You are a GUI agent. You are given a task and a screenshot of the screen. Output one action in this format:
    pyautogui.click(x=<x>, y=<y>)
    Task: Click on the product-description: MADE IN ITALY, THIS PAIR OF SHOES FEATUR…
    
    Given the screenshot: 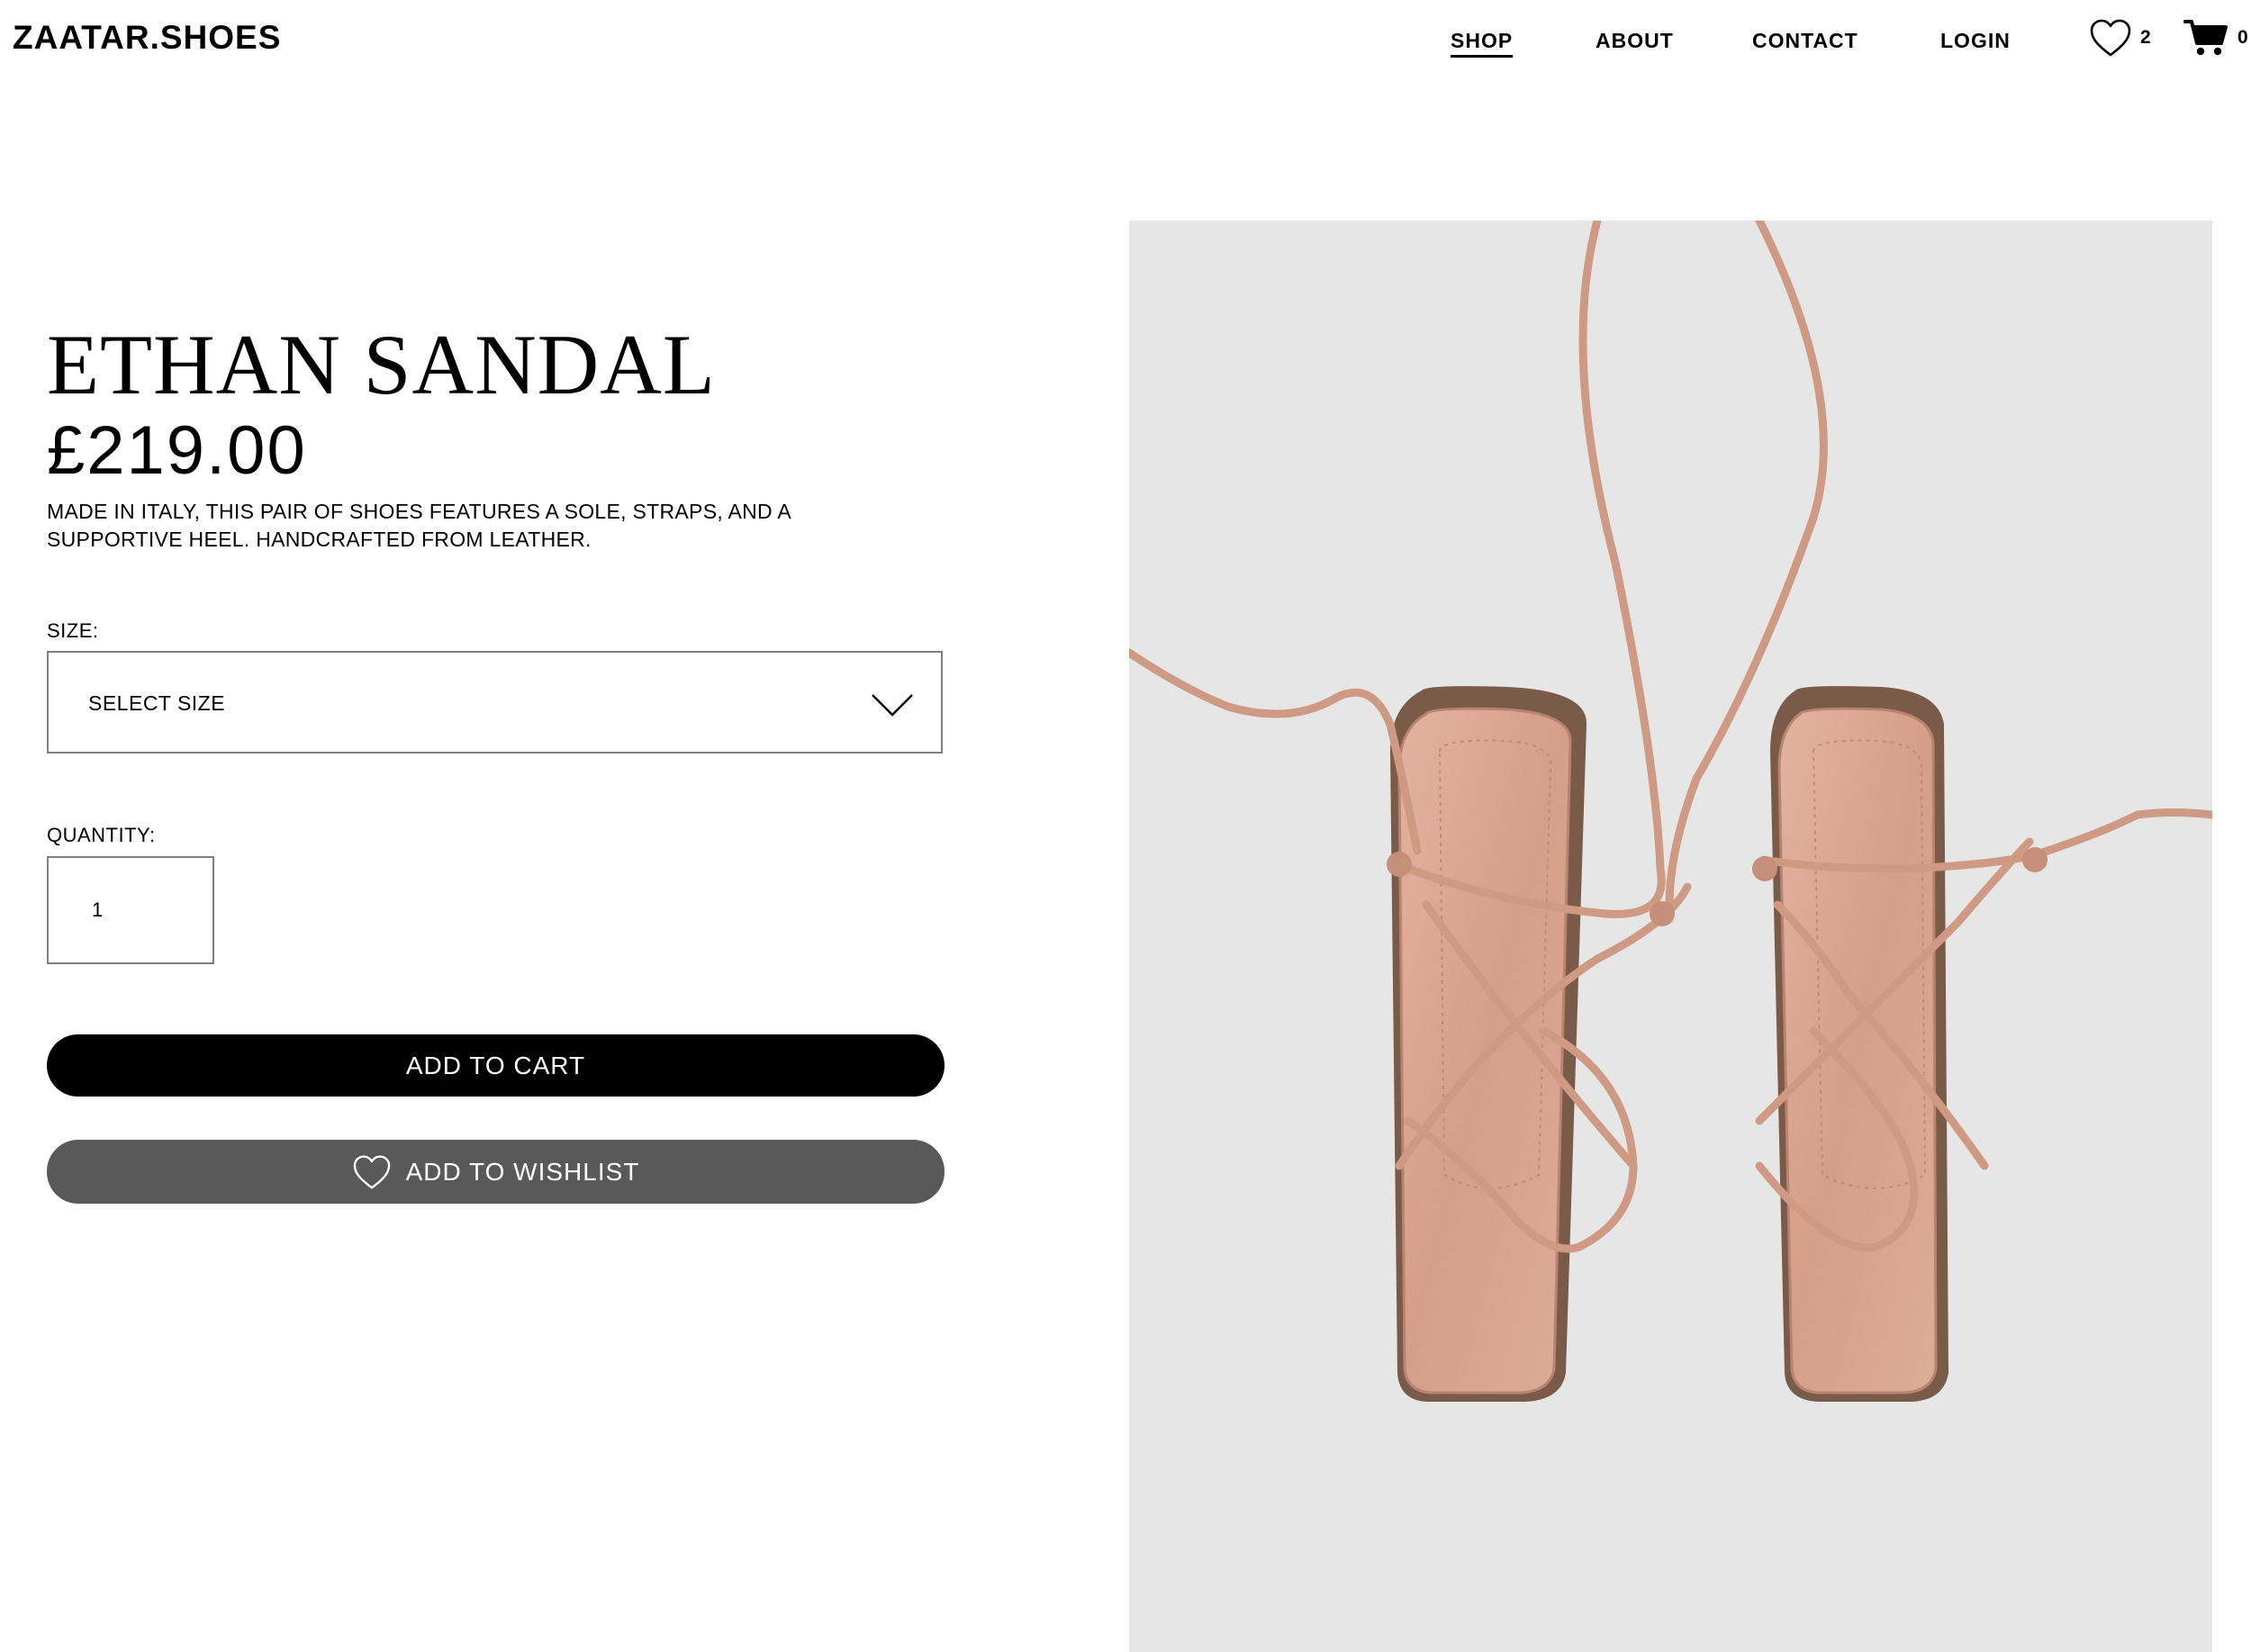 What is the action you would take?
    pyautogui.click(x=419, y=525)
    